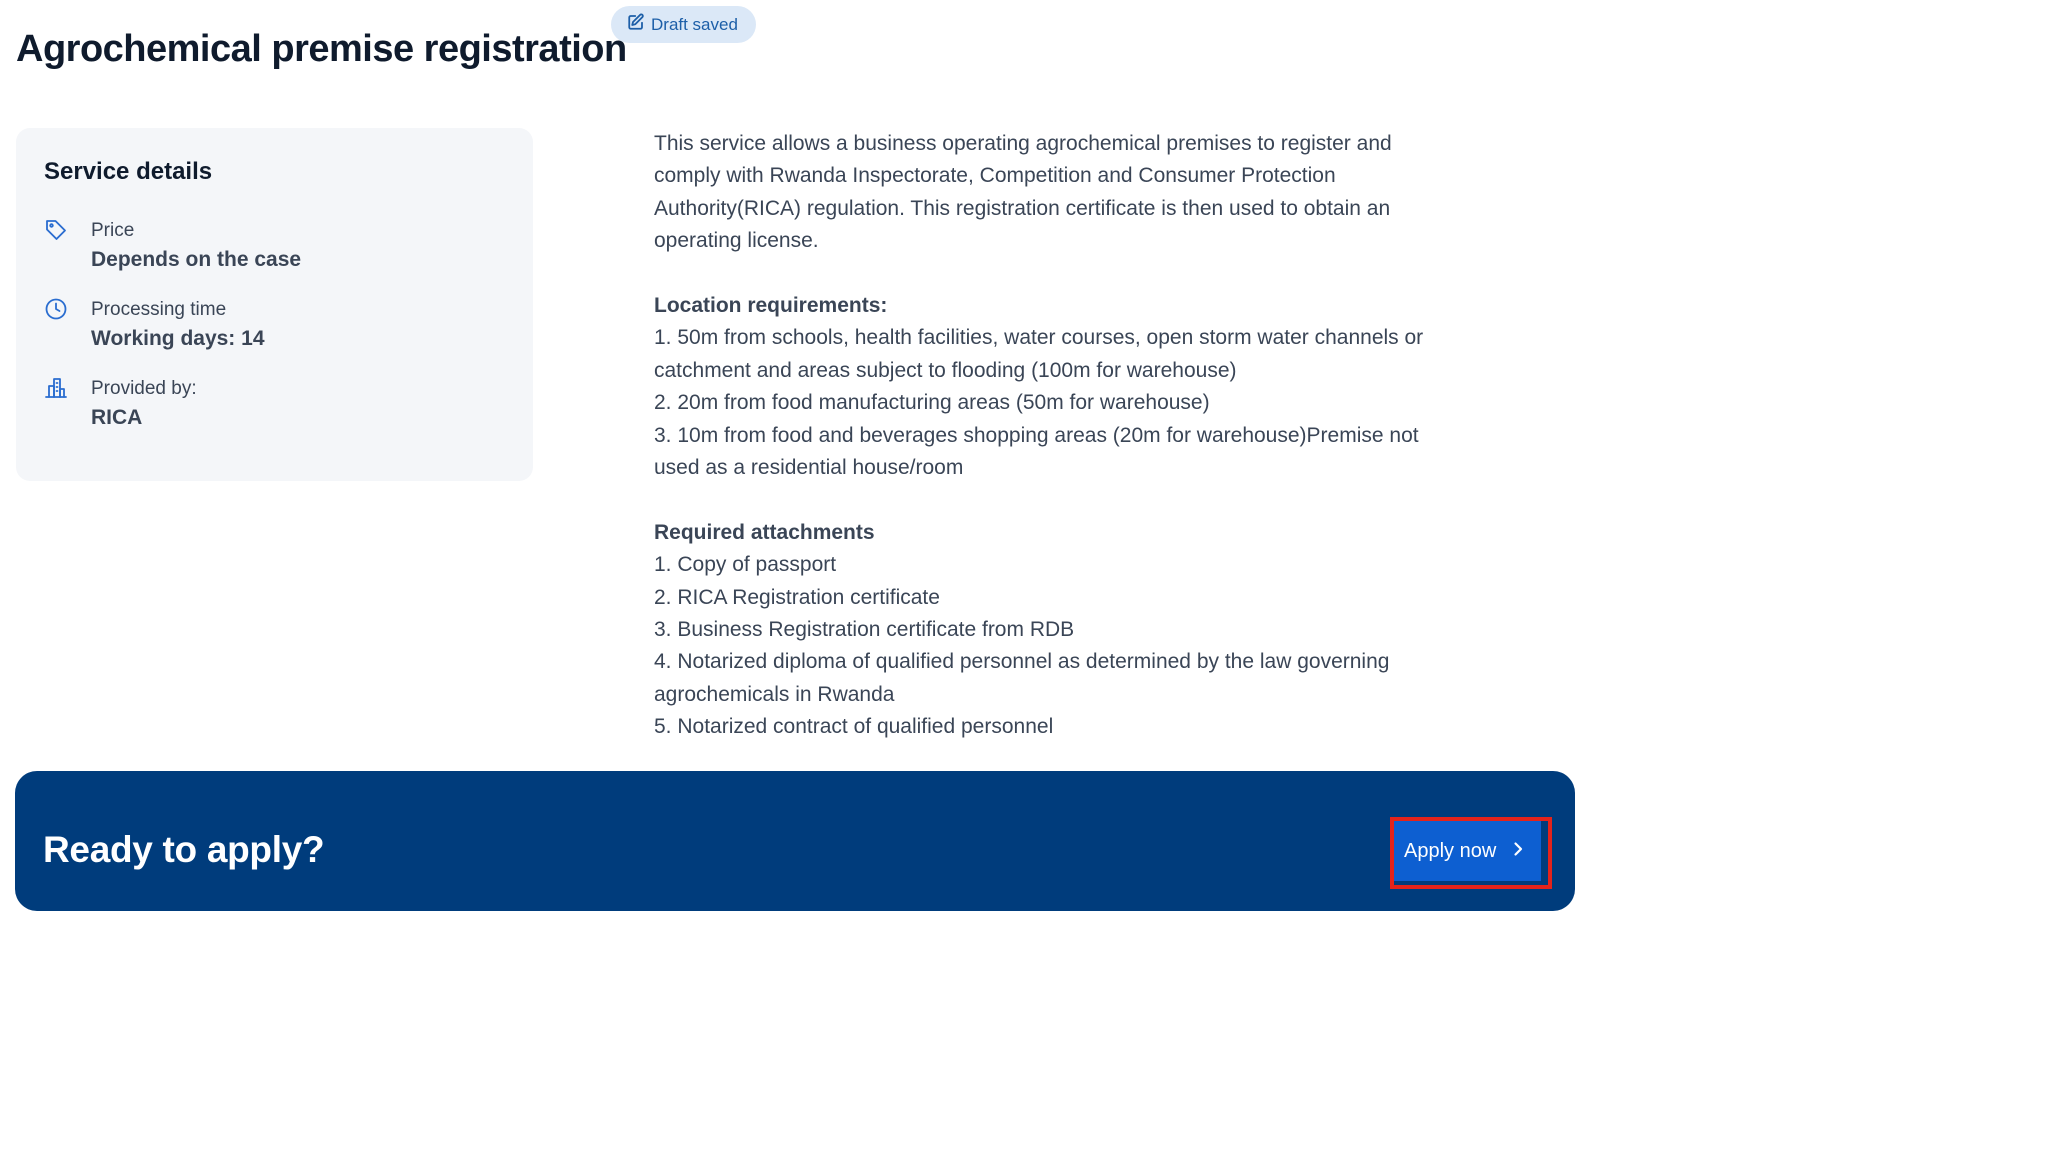  What do you see at coordinates (196, 259) in the screenshot?
I see `price-value: Depends on the case` at bounding box center [196, 259].